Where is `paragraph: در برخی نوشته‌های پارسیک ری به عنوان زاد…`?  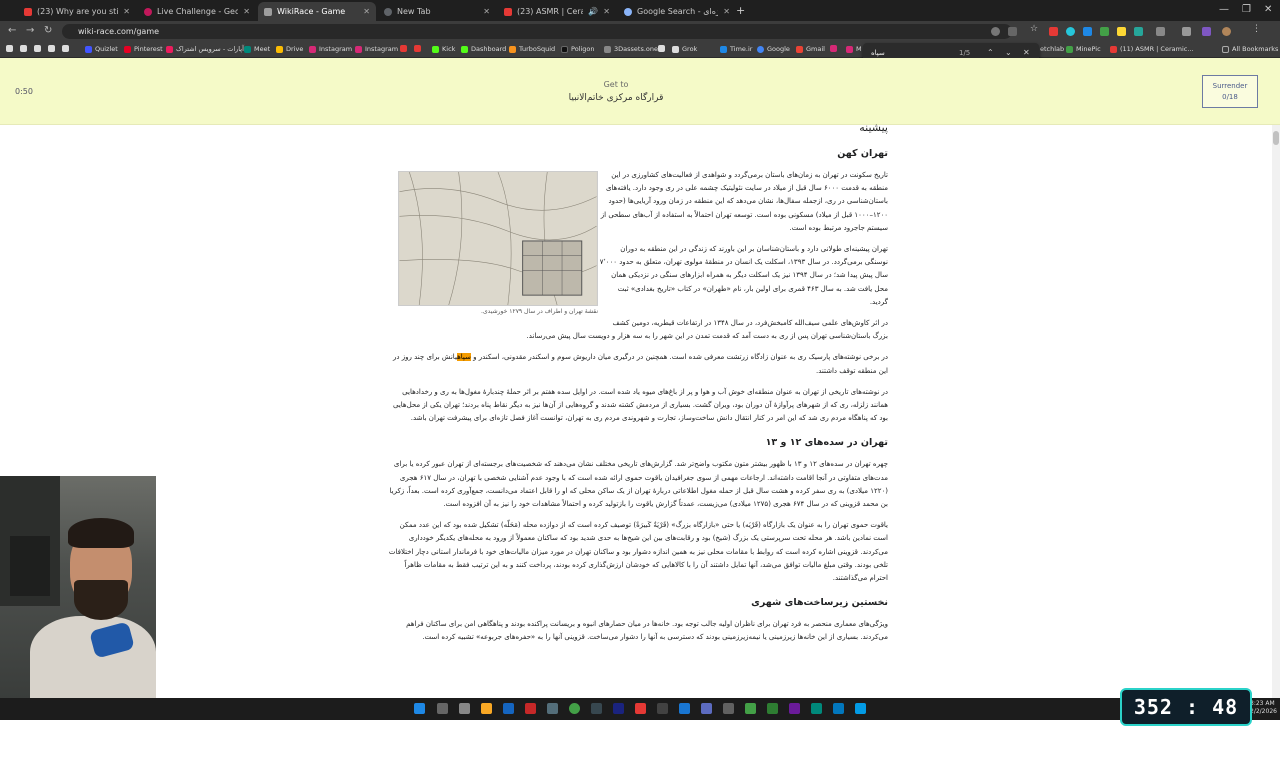
paragraph: در برخی نوشته‌های پارسیک ری به عنوان زاد… is located at coordinates (640, 364).